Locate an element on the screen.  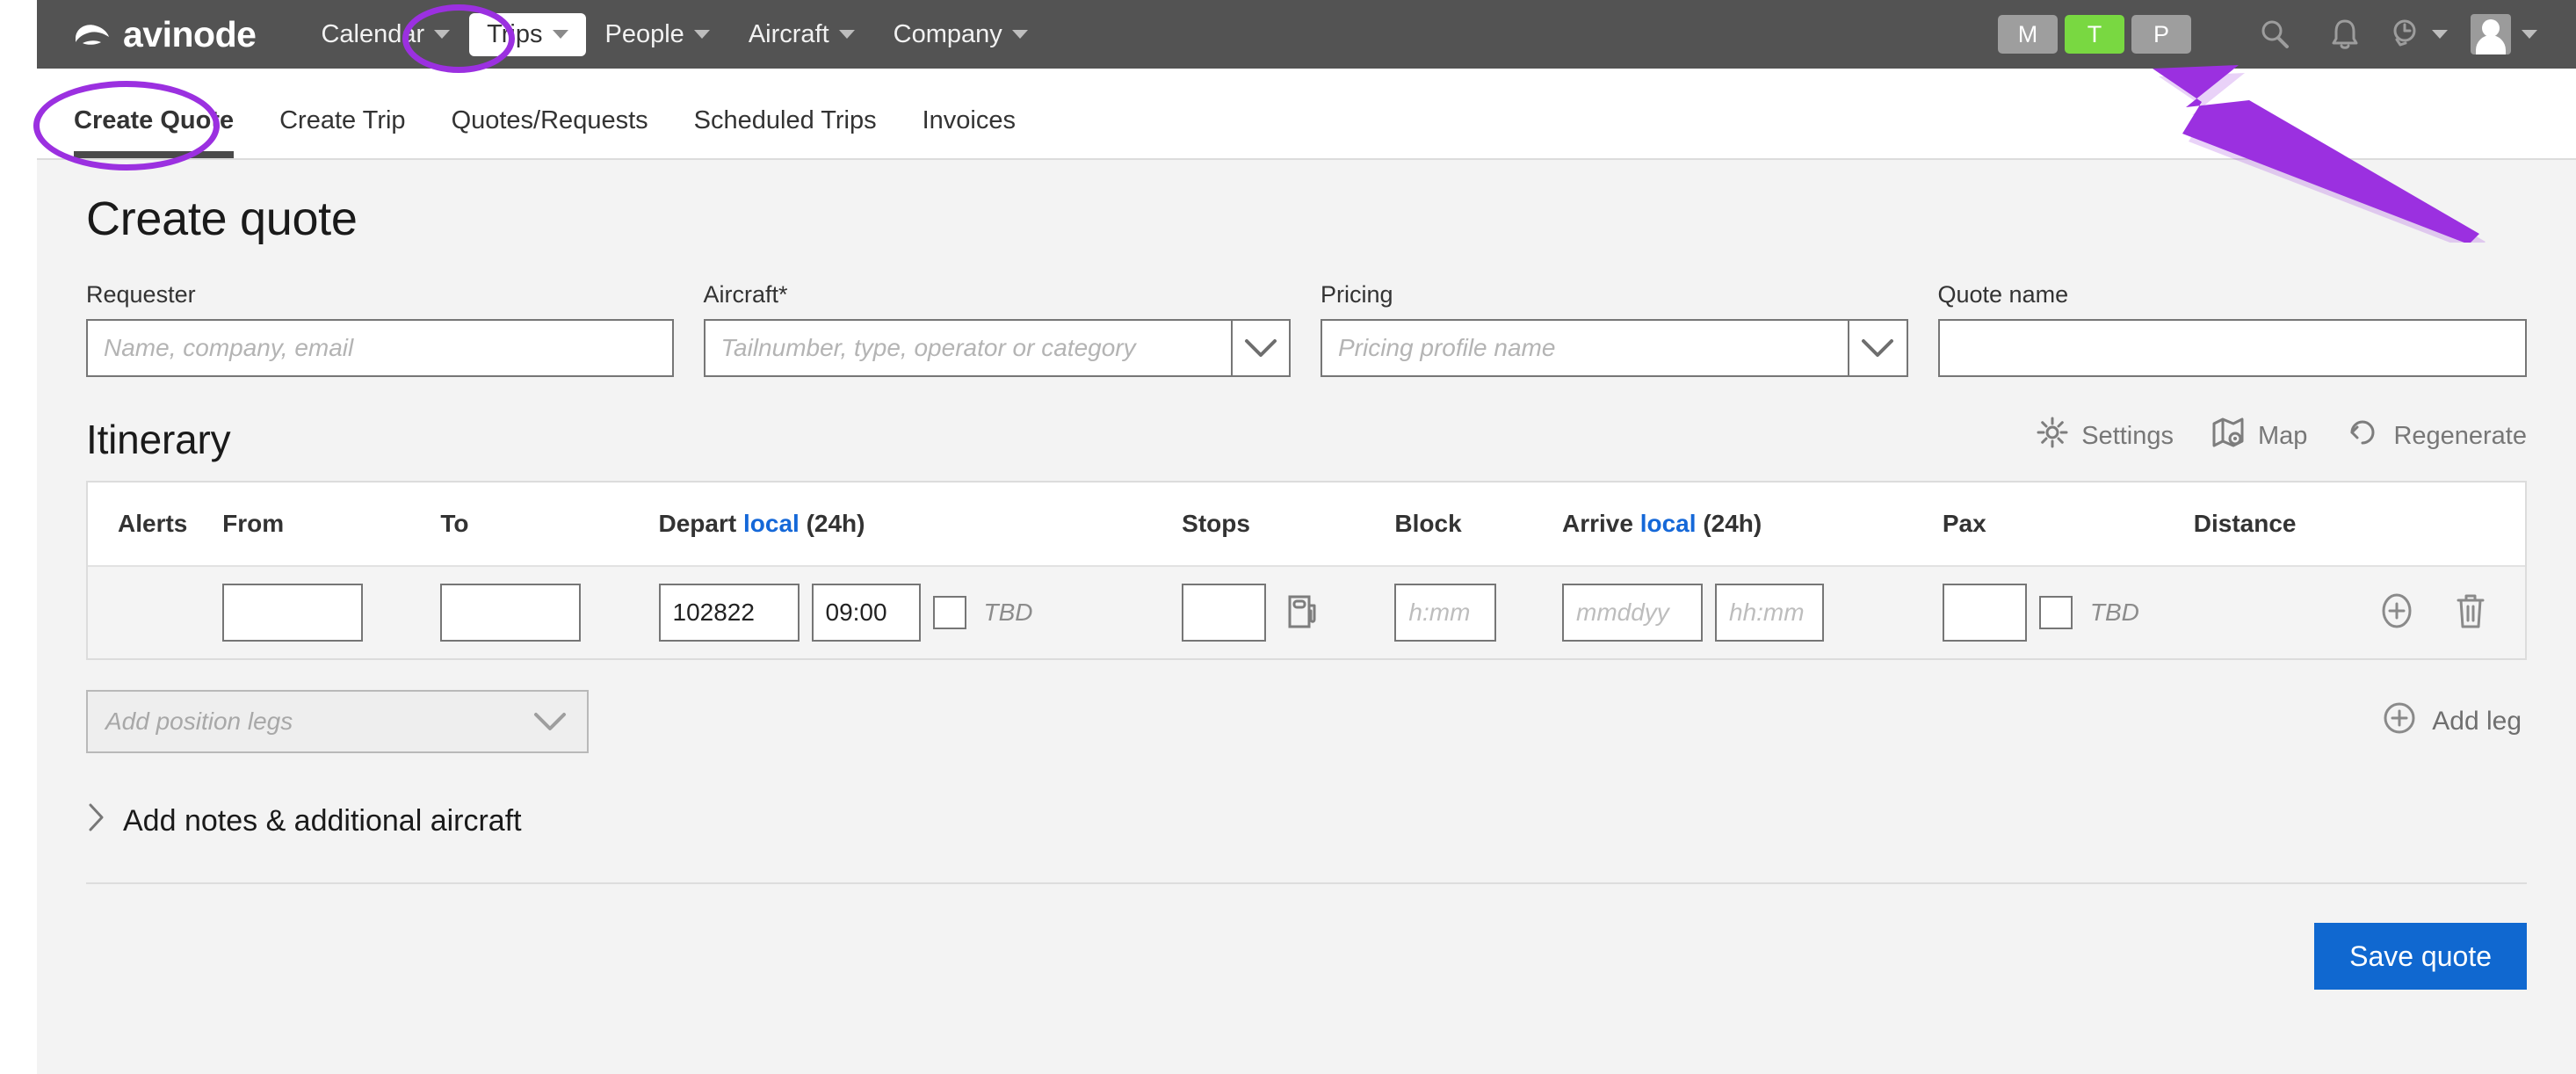
label-requester: Requester is located at coordinates (141, 294).